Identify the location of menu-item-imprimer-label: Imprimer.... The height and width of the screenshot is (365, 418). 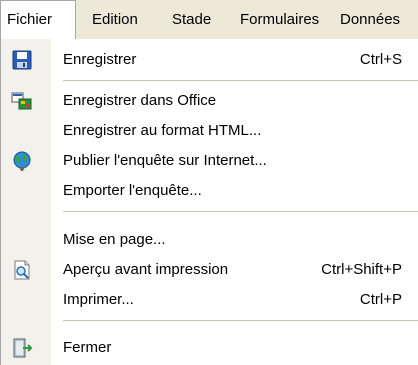
(98, 299).